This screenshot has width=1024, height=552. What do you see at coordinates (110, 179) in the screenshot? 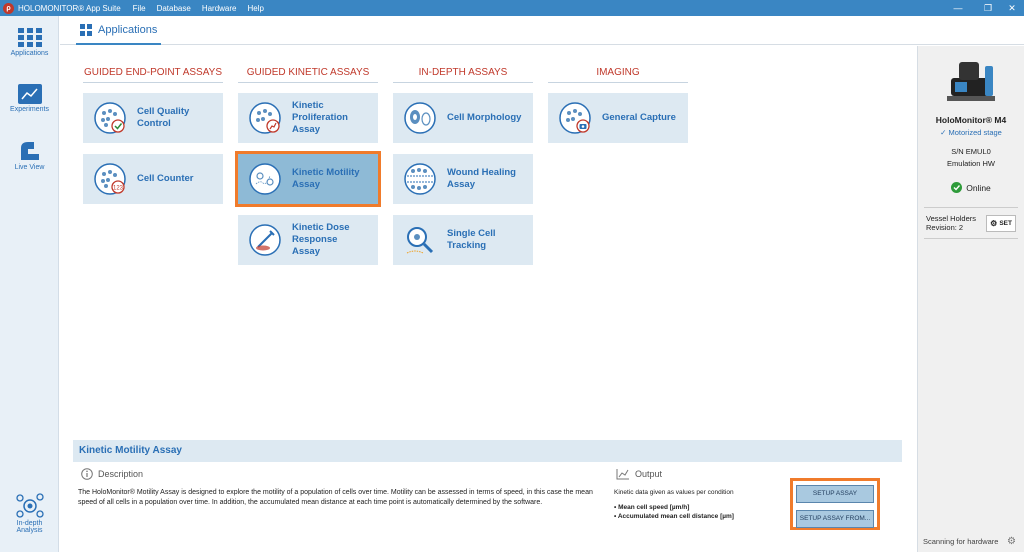
I see `cell-counter-icon: 123` at bounding box center [110, 179].